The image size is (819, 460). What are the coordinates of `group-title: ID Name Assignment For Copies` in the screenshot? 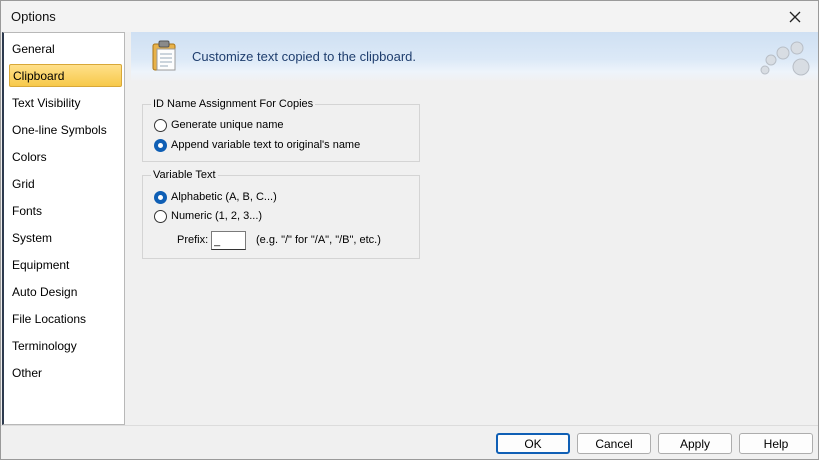 It's located at (233, 104).